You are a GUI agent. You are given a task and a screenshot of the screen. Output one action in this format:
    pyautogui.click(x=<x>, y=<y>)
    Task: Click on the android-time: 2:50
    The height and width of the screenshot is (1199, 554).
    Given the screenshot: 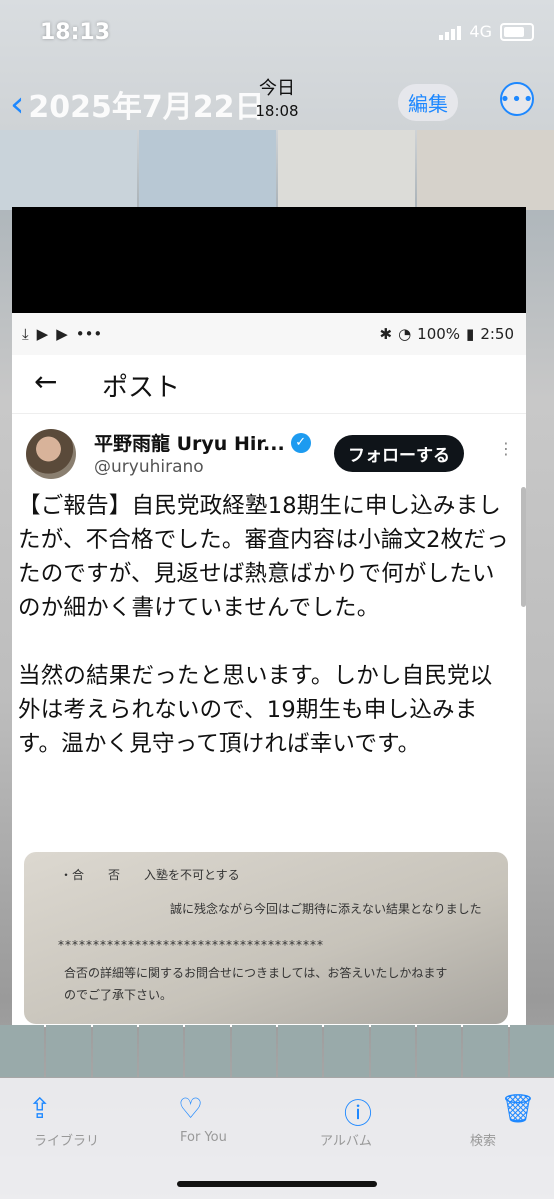 What is the action you would take?
    pyautogui.click(x=497, y=334)
    